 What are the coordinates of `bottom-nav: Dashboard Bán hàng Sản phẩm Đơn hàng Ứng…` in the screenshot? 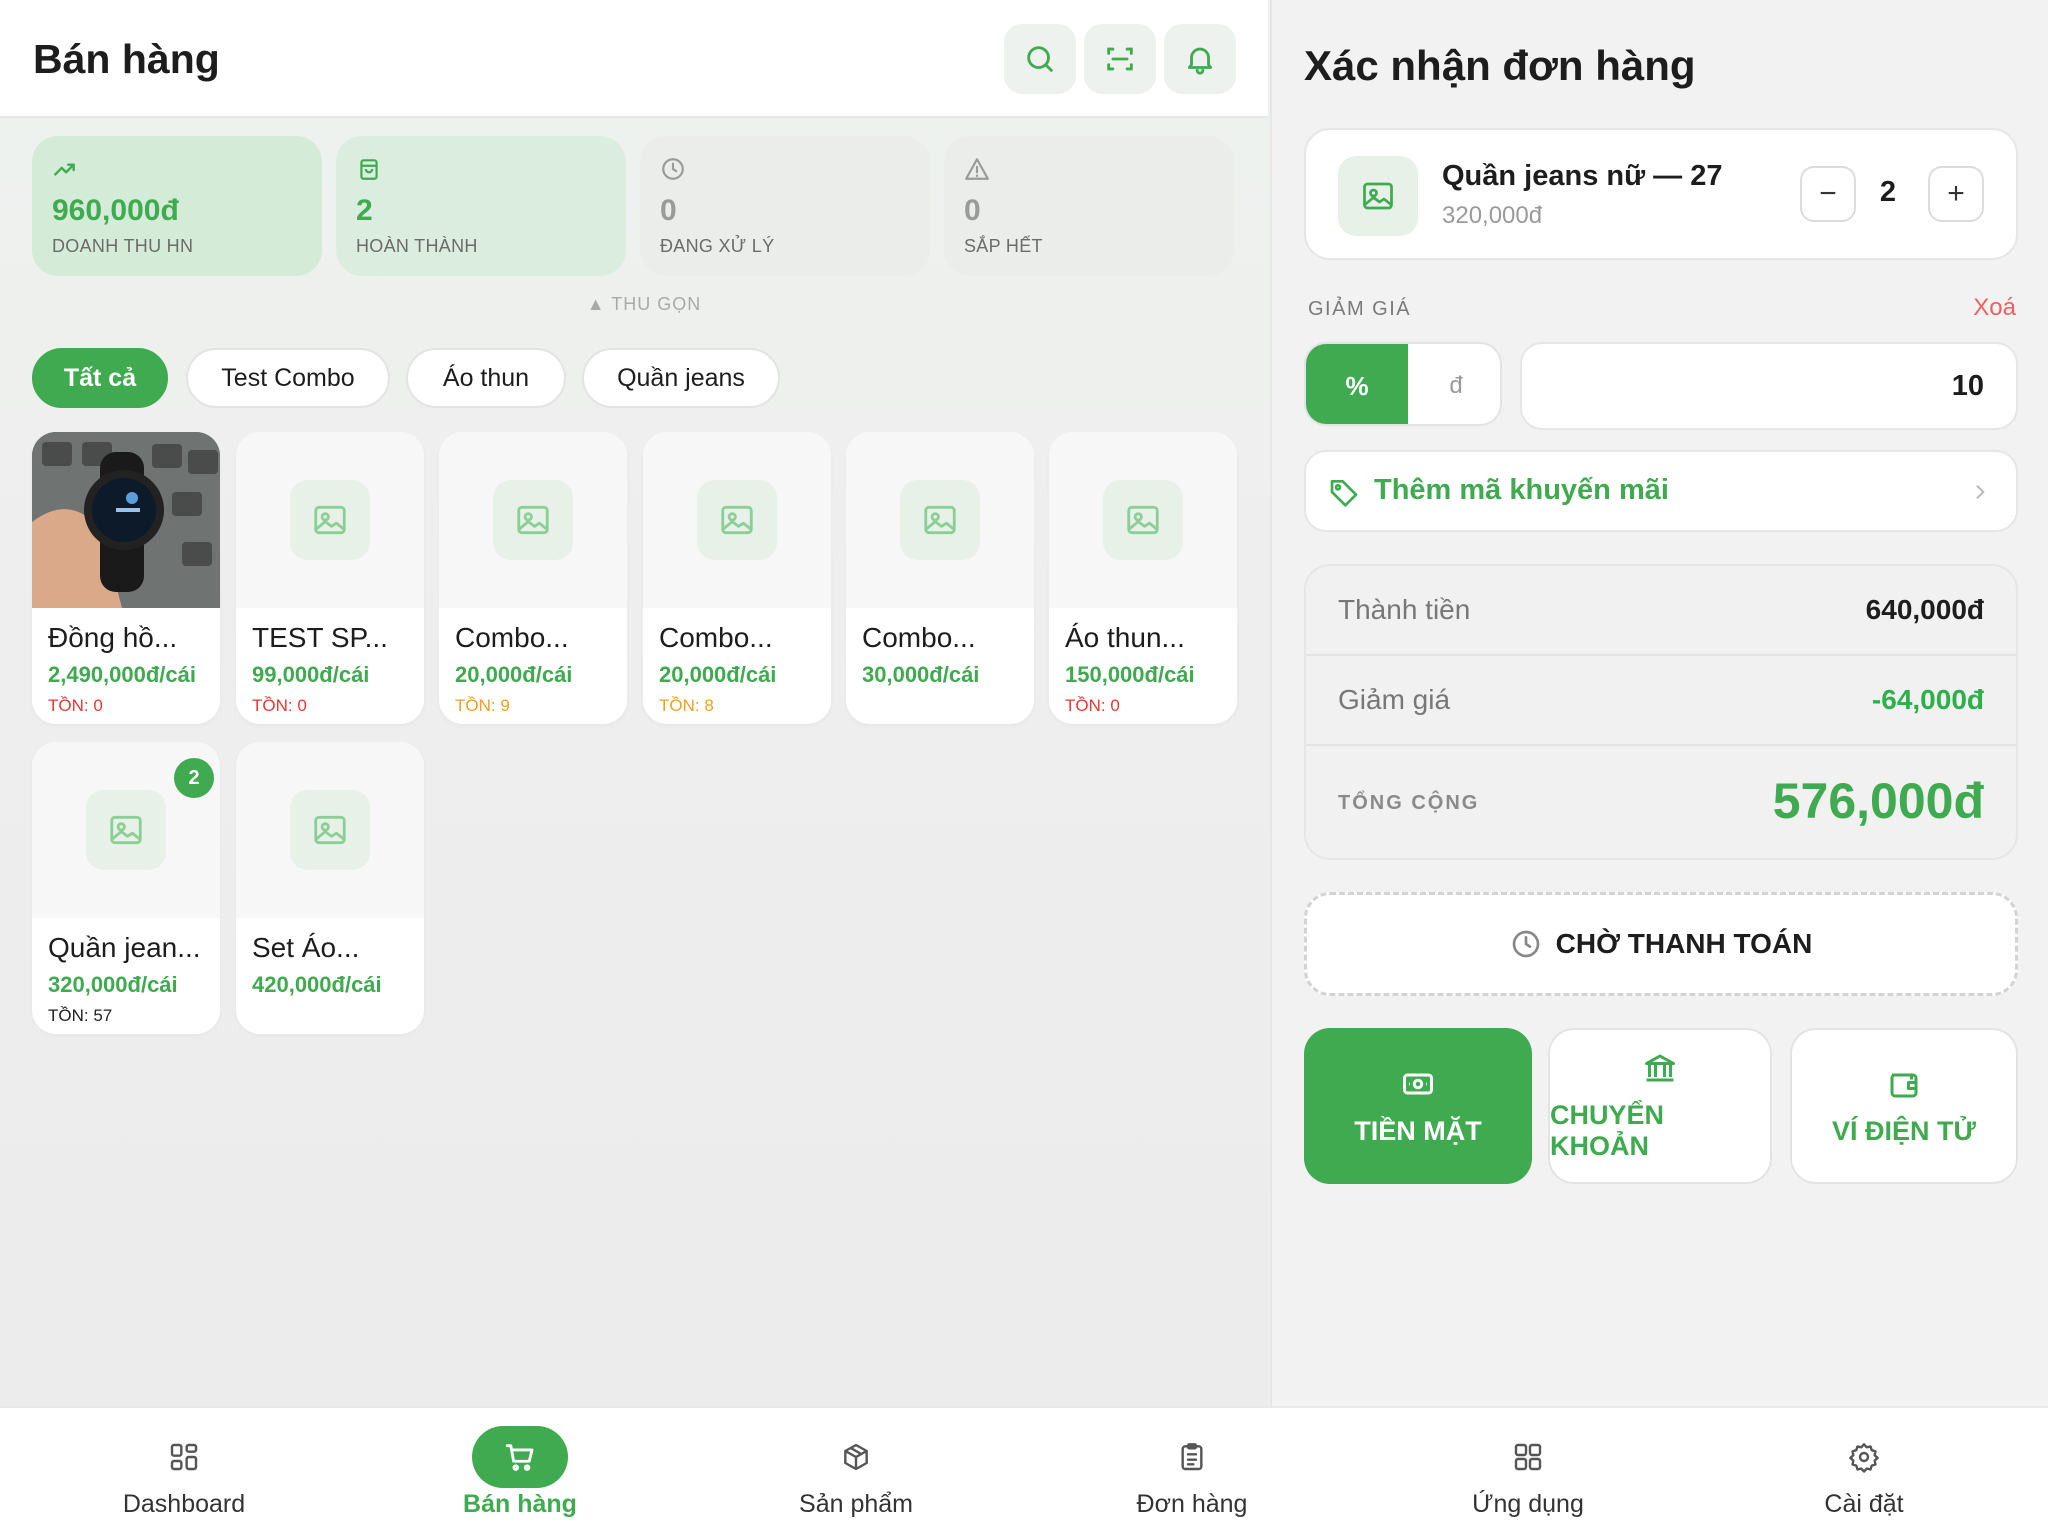 It's located at (1024, 1471).